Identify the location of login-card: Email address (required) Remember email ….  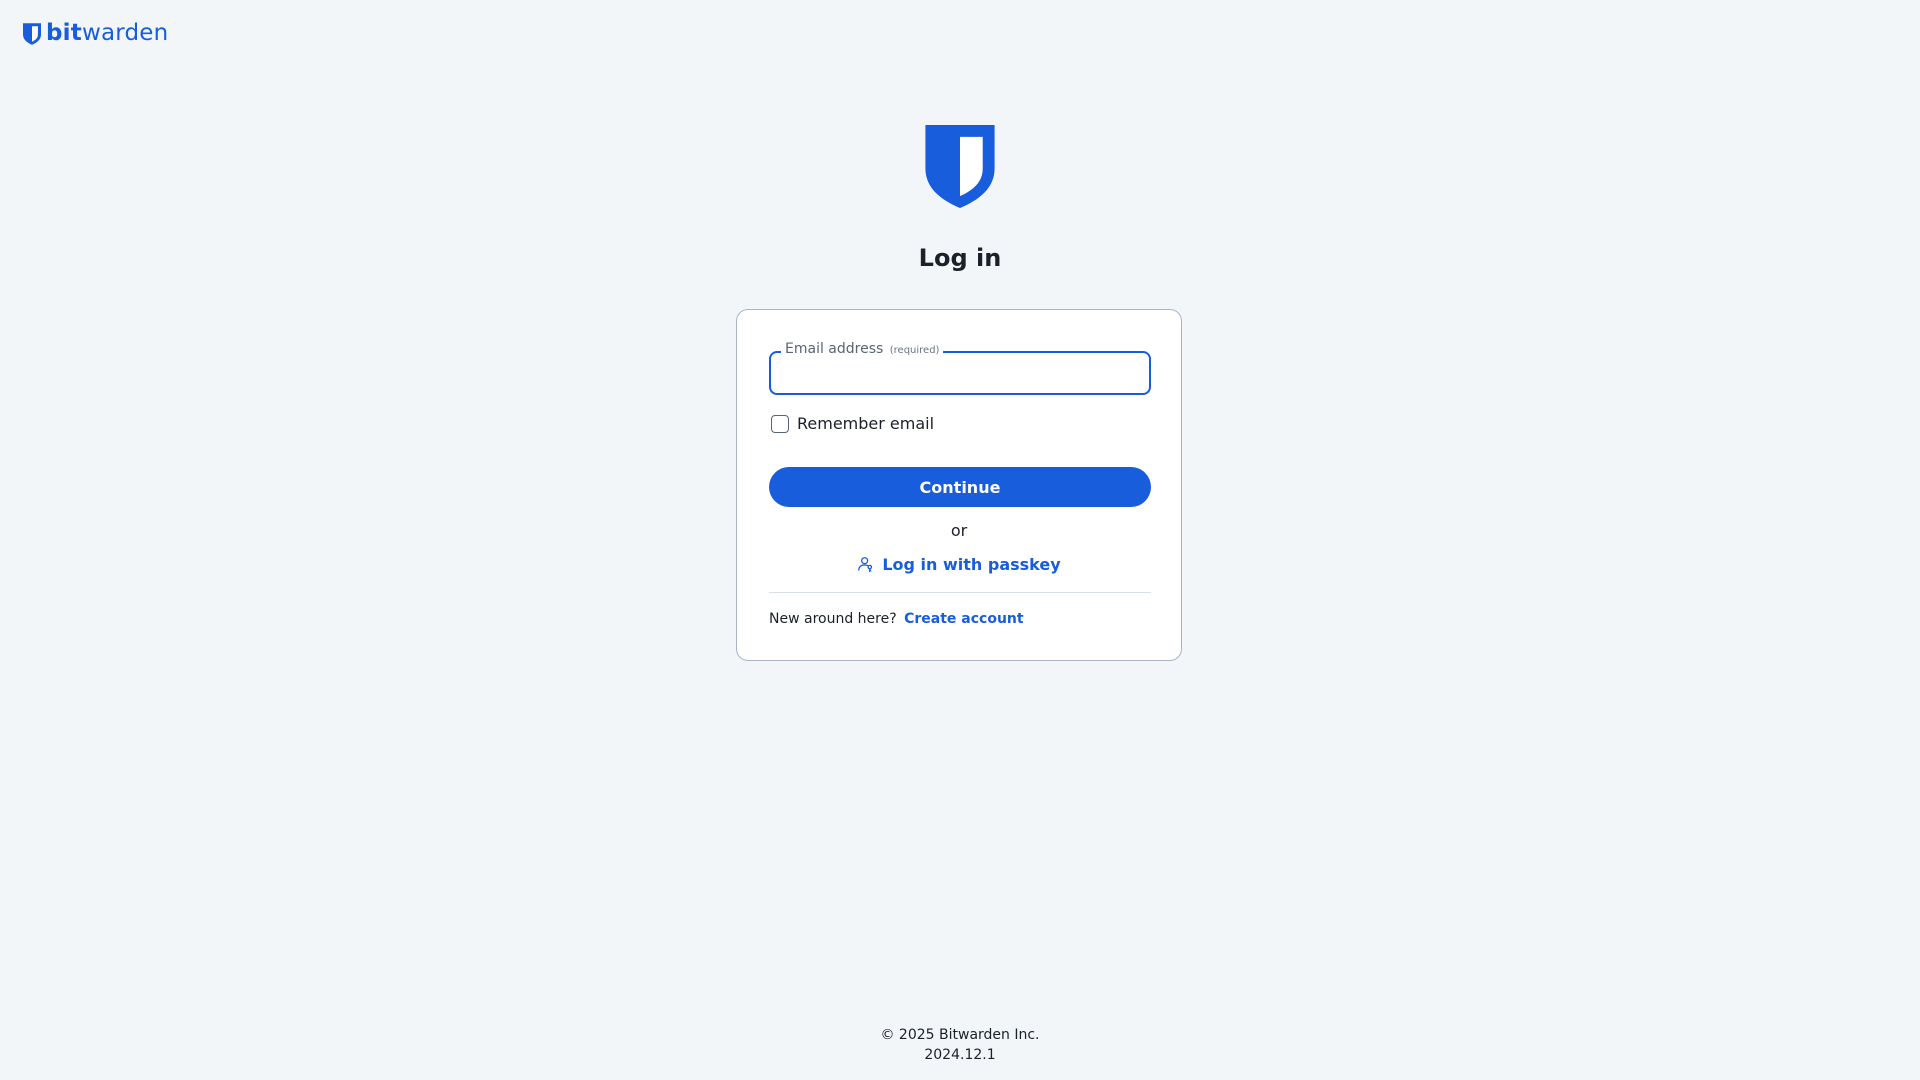
(959, 485).